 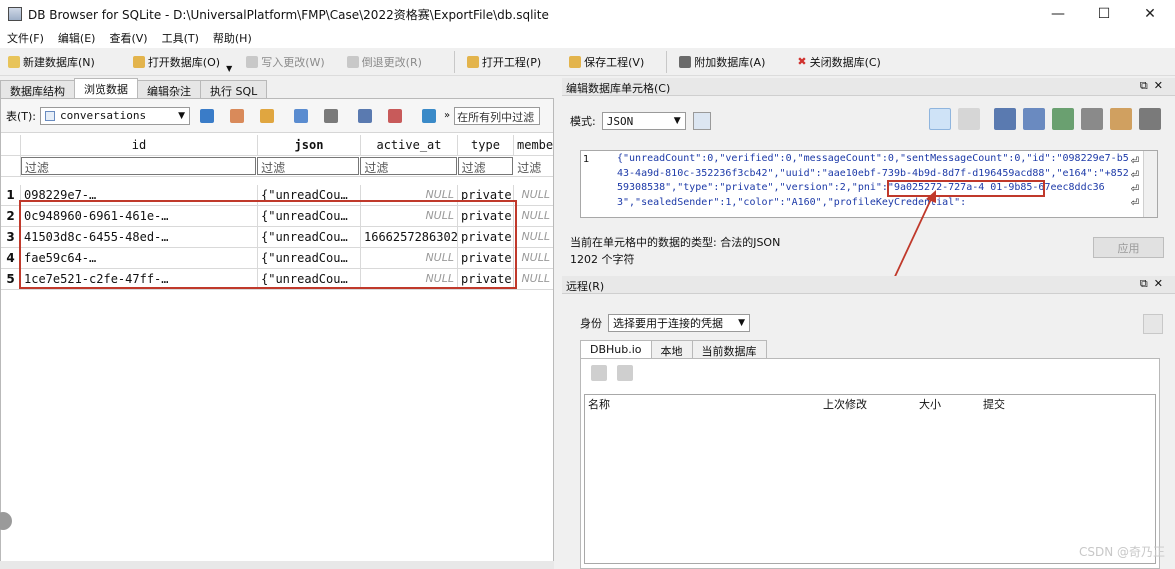 I want to click on menu-tools: 工具(T), so click(x=180, y=38).